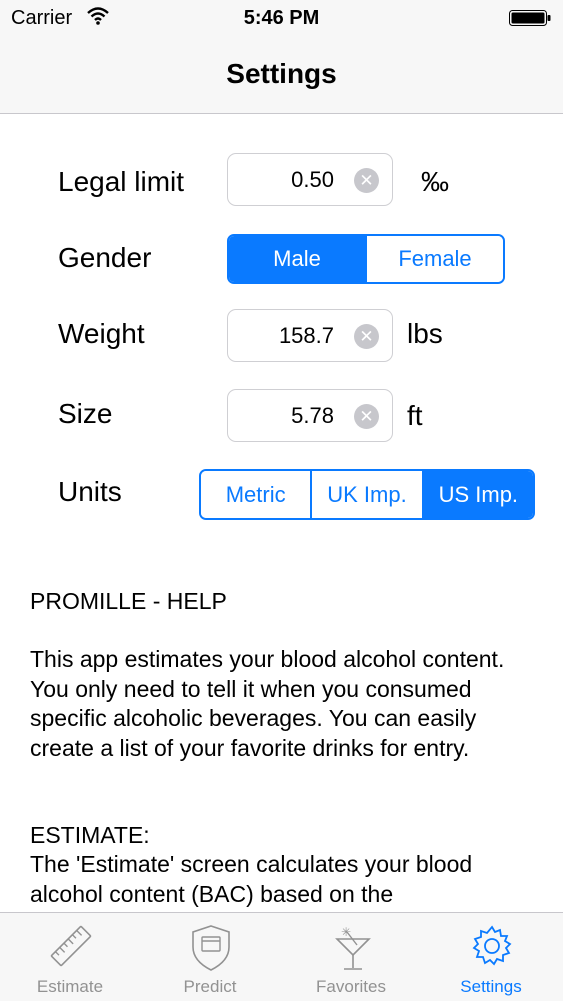  I want to click on units-label: Units, so click(90, 491).